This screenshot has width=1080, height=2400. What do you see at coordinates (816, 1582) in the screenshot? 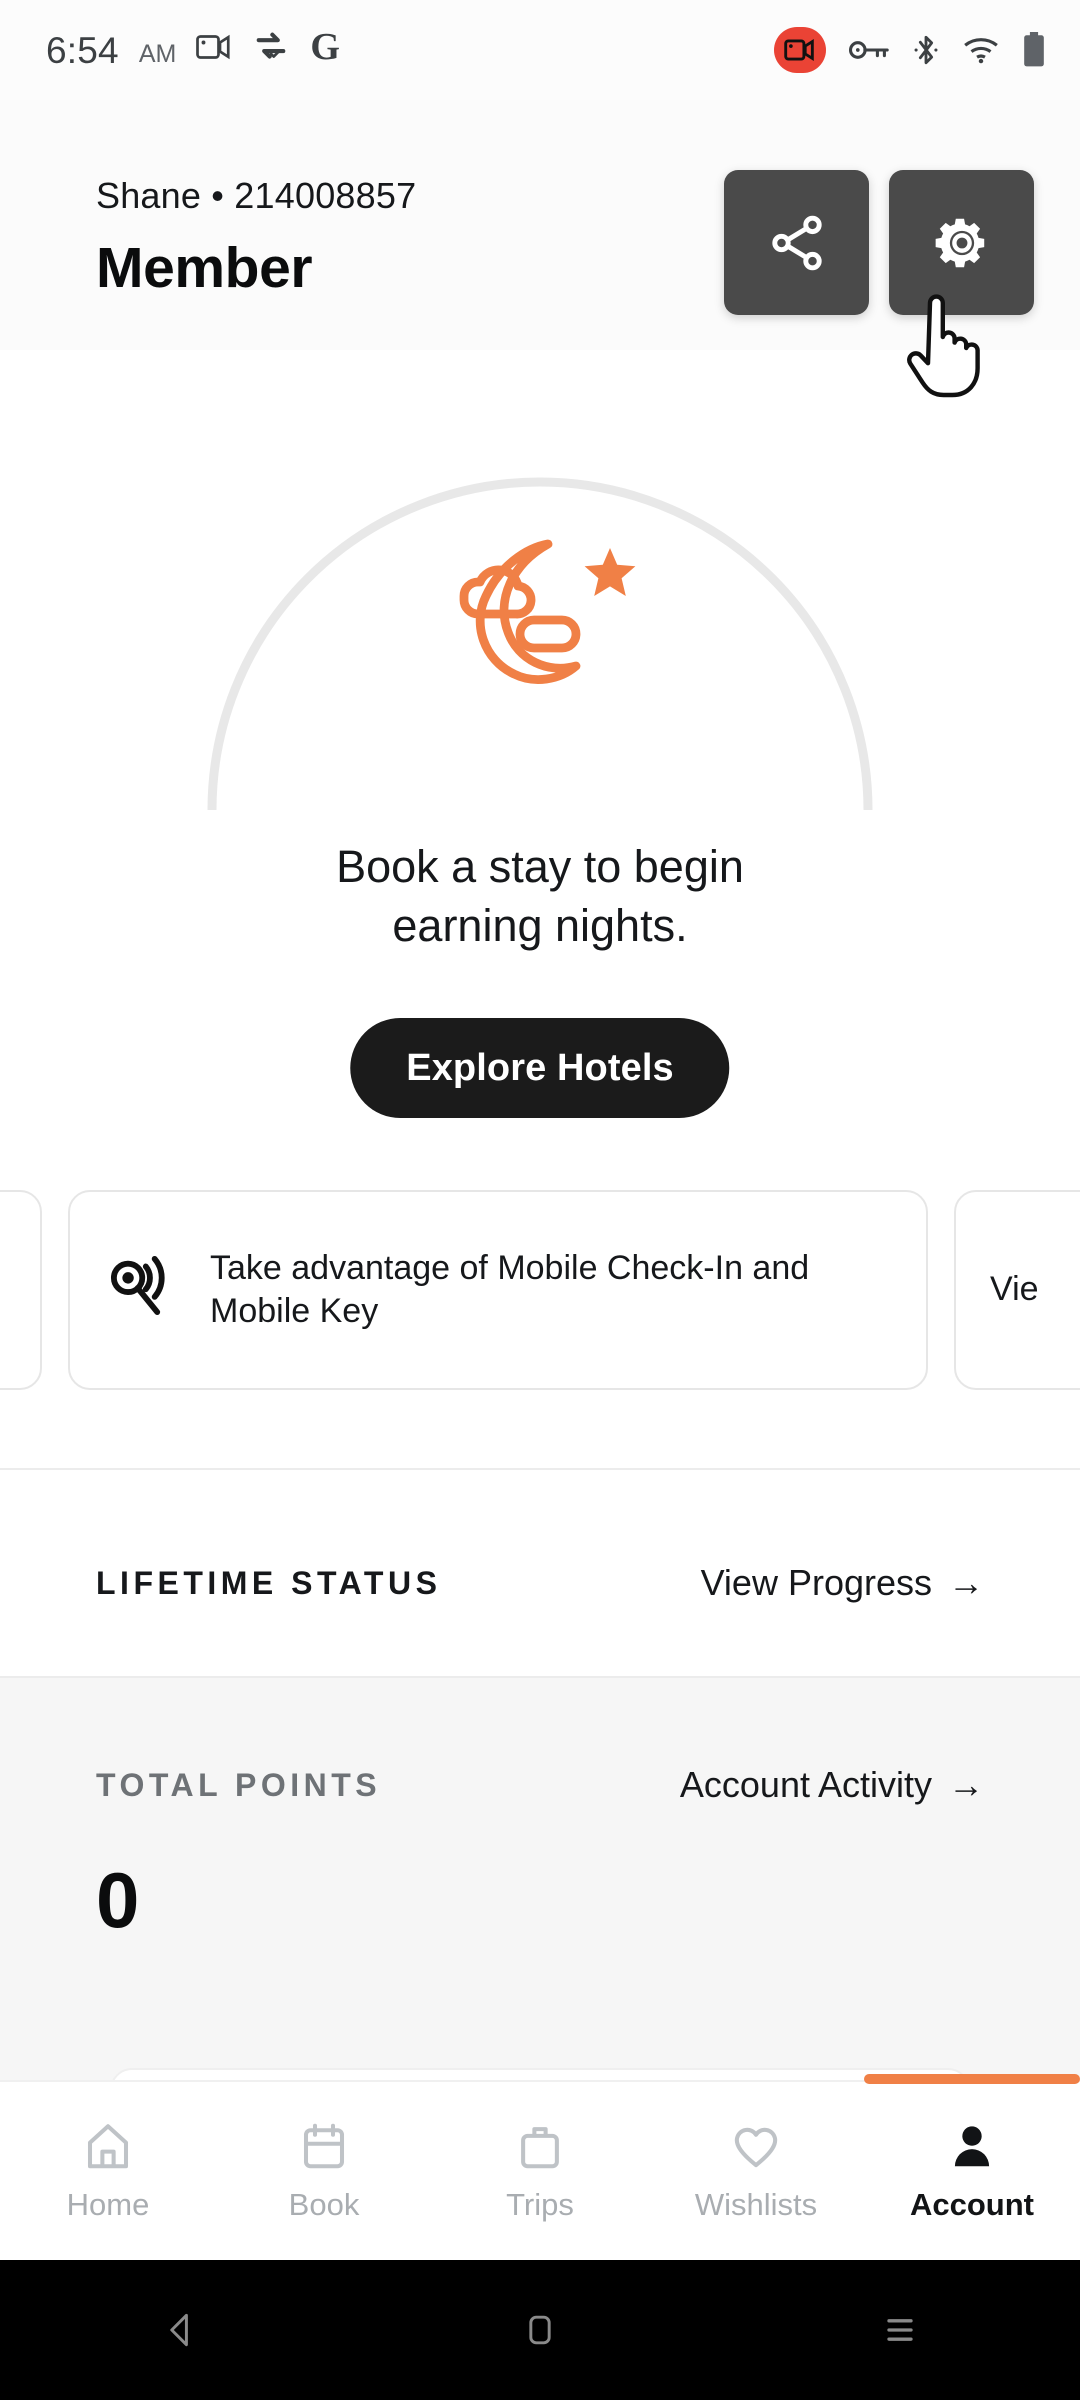
I see `view-progress-label: View Progress` at bounding box center [816, 1582].